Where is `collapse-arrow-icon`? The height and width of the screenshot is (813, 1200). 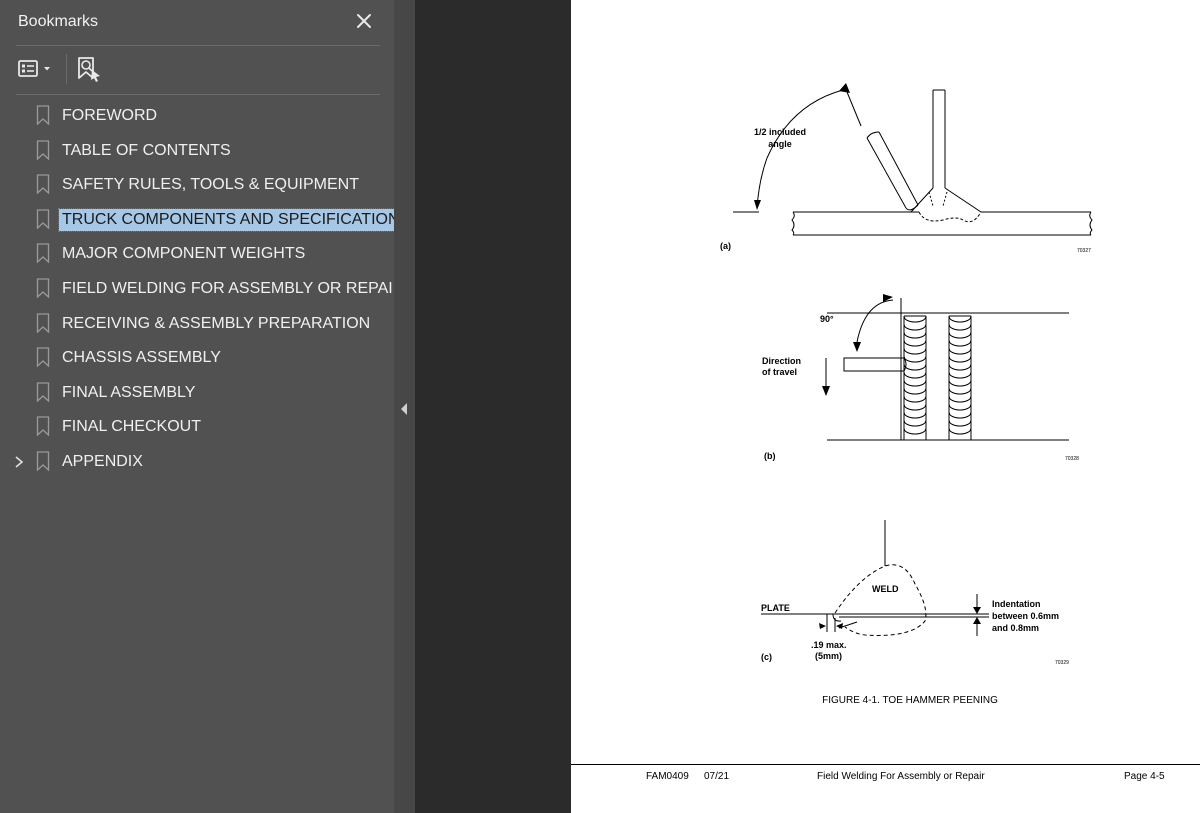 collapse-arrow-icon is located at coordinates (404, 409).